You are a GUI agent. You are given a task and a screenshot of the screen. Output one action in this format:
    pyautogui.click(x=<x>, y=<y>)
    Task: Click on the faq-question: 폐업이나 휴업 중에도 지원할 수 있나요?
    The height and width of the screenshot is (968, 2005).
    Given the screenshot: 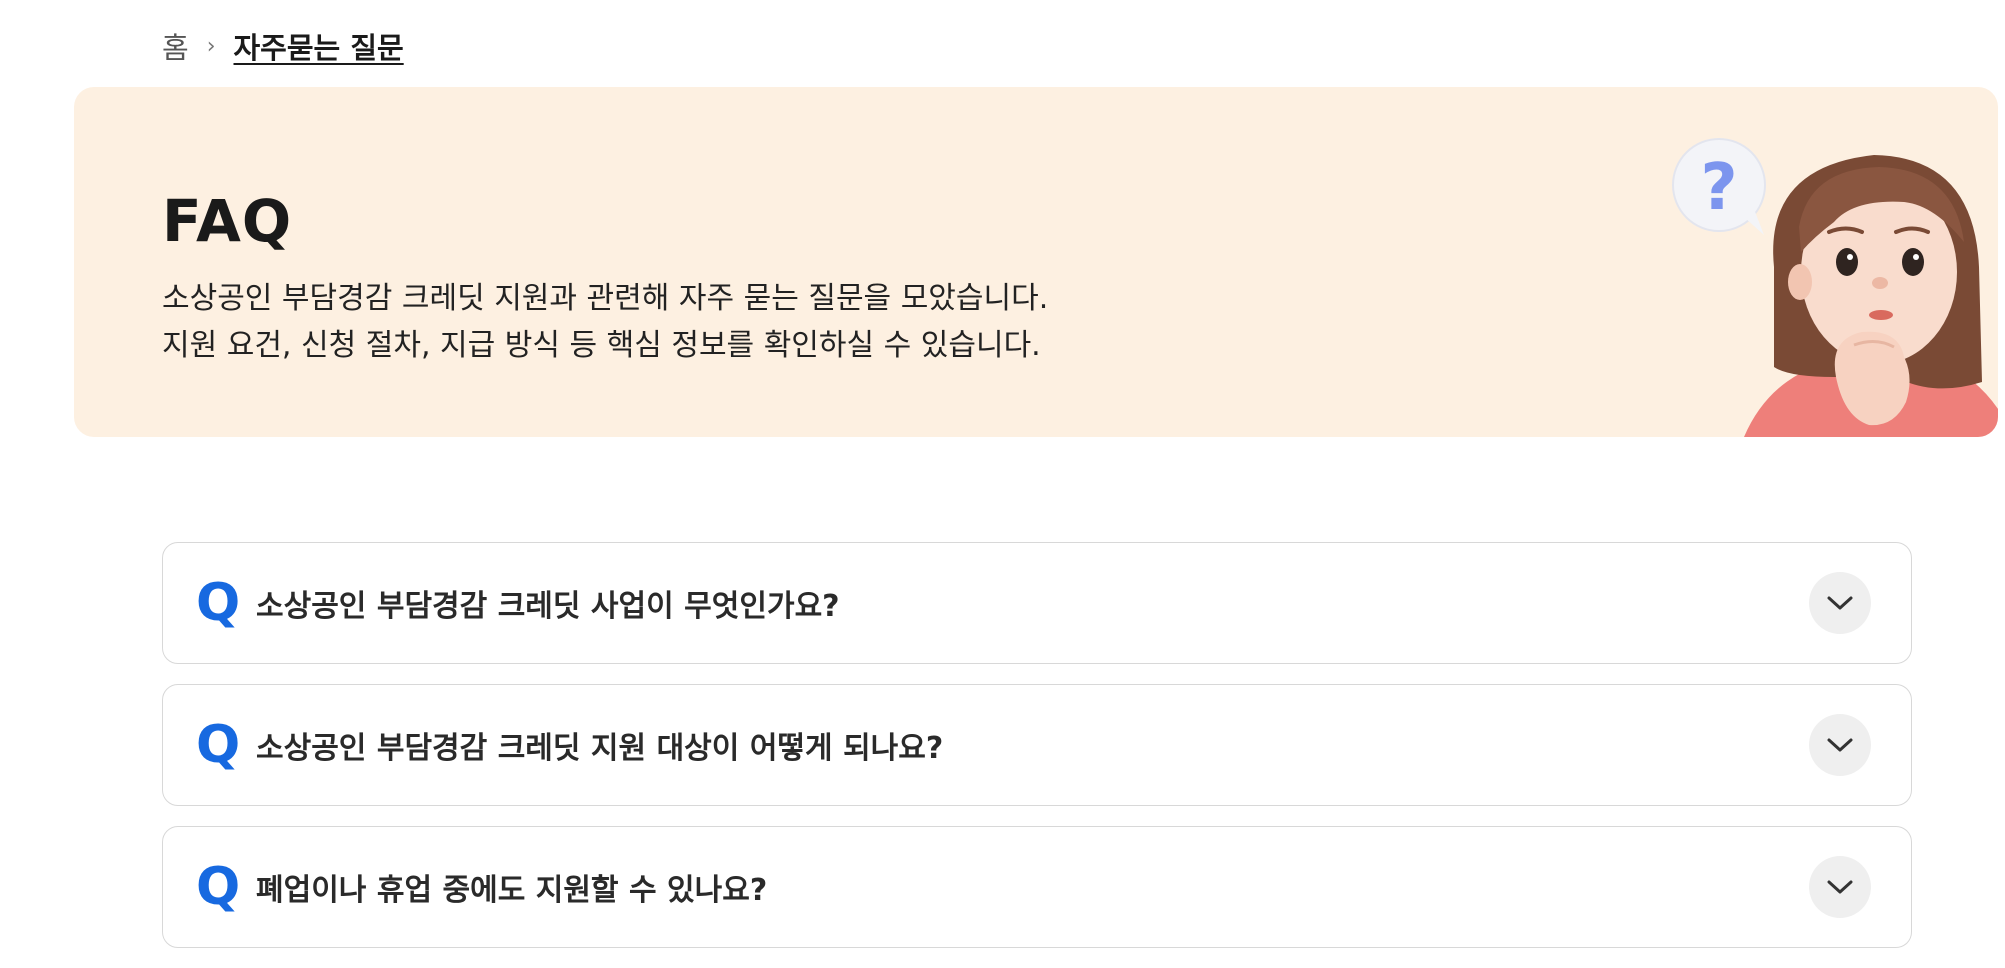 What is the action you would take?
    pyautogui.click(x=512, y=890)
    